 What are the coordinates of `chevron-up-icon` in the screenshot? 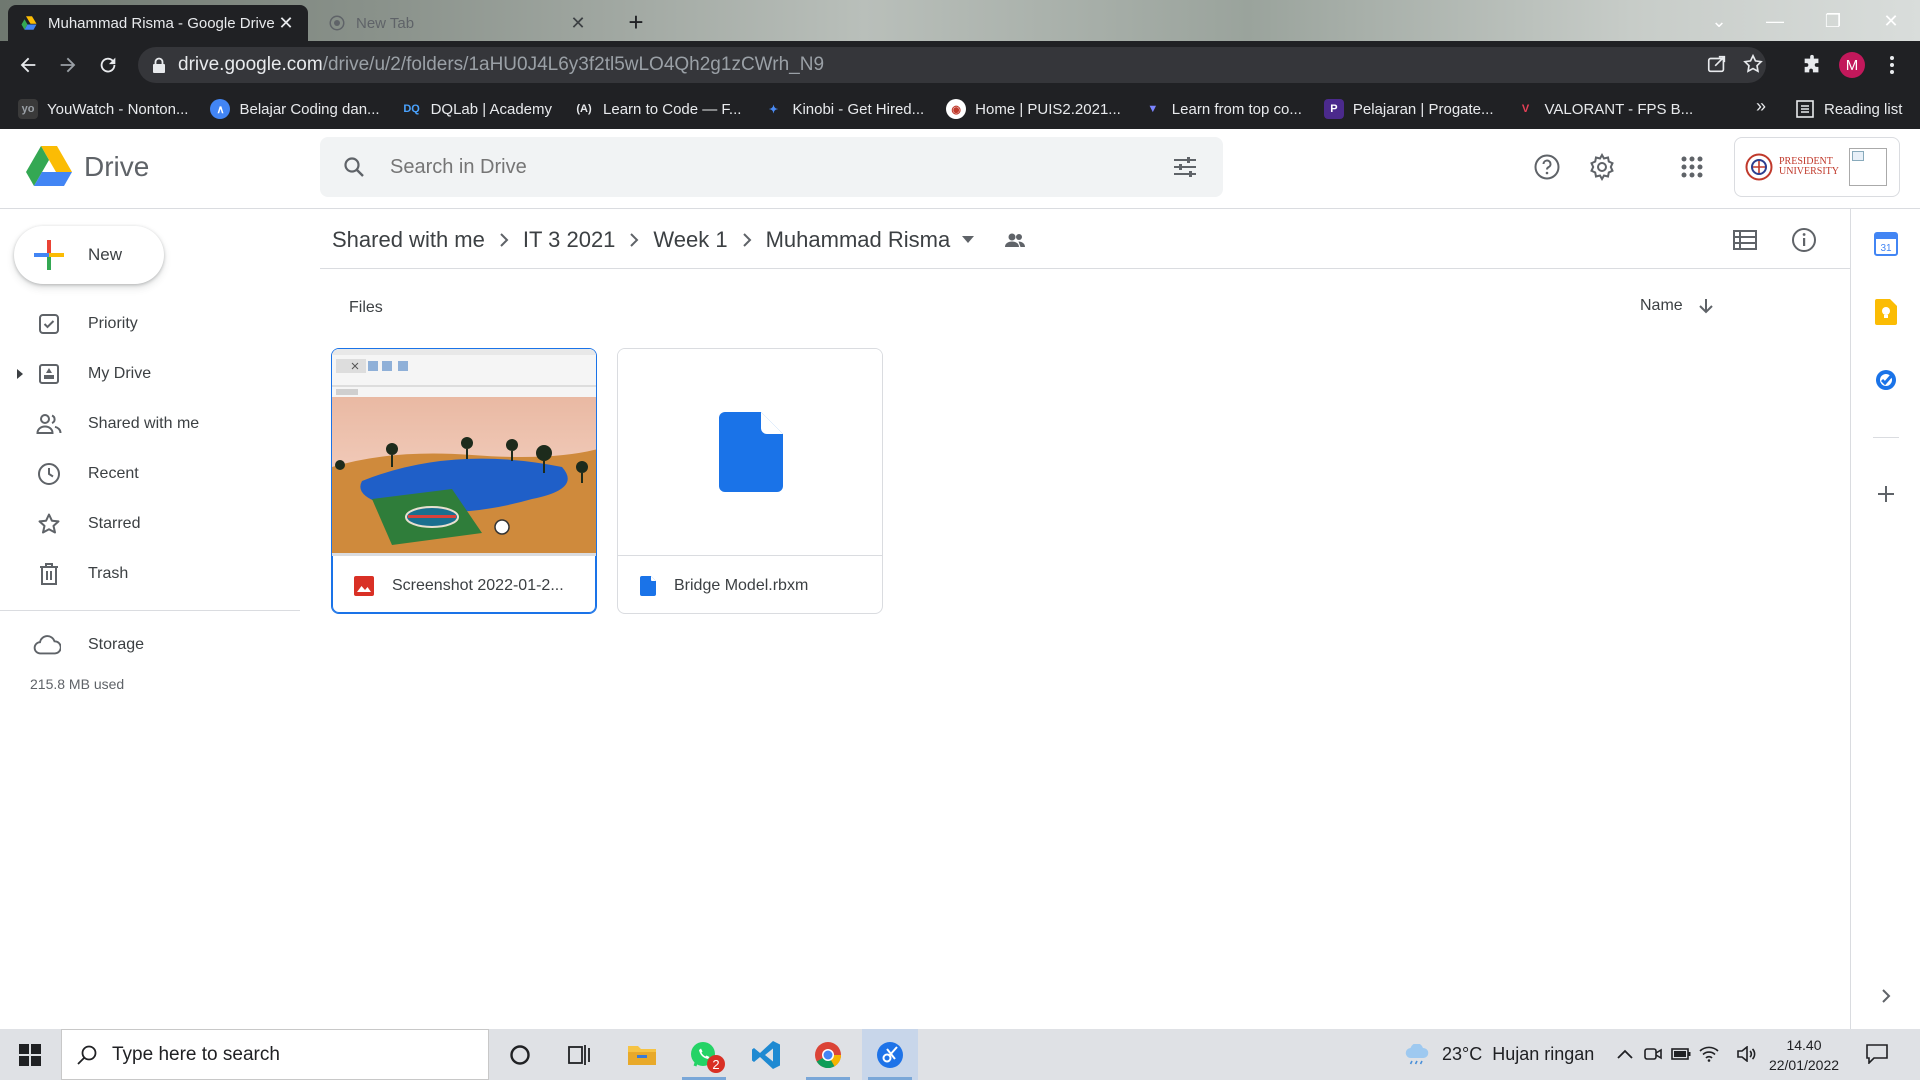 It's located at (1625, 1054).